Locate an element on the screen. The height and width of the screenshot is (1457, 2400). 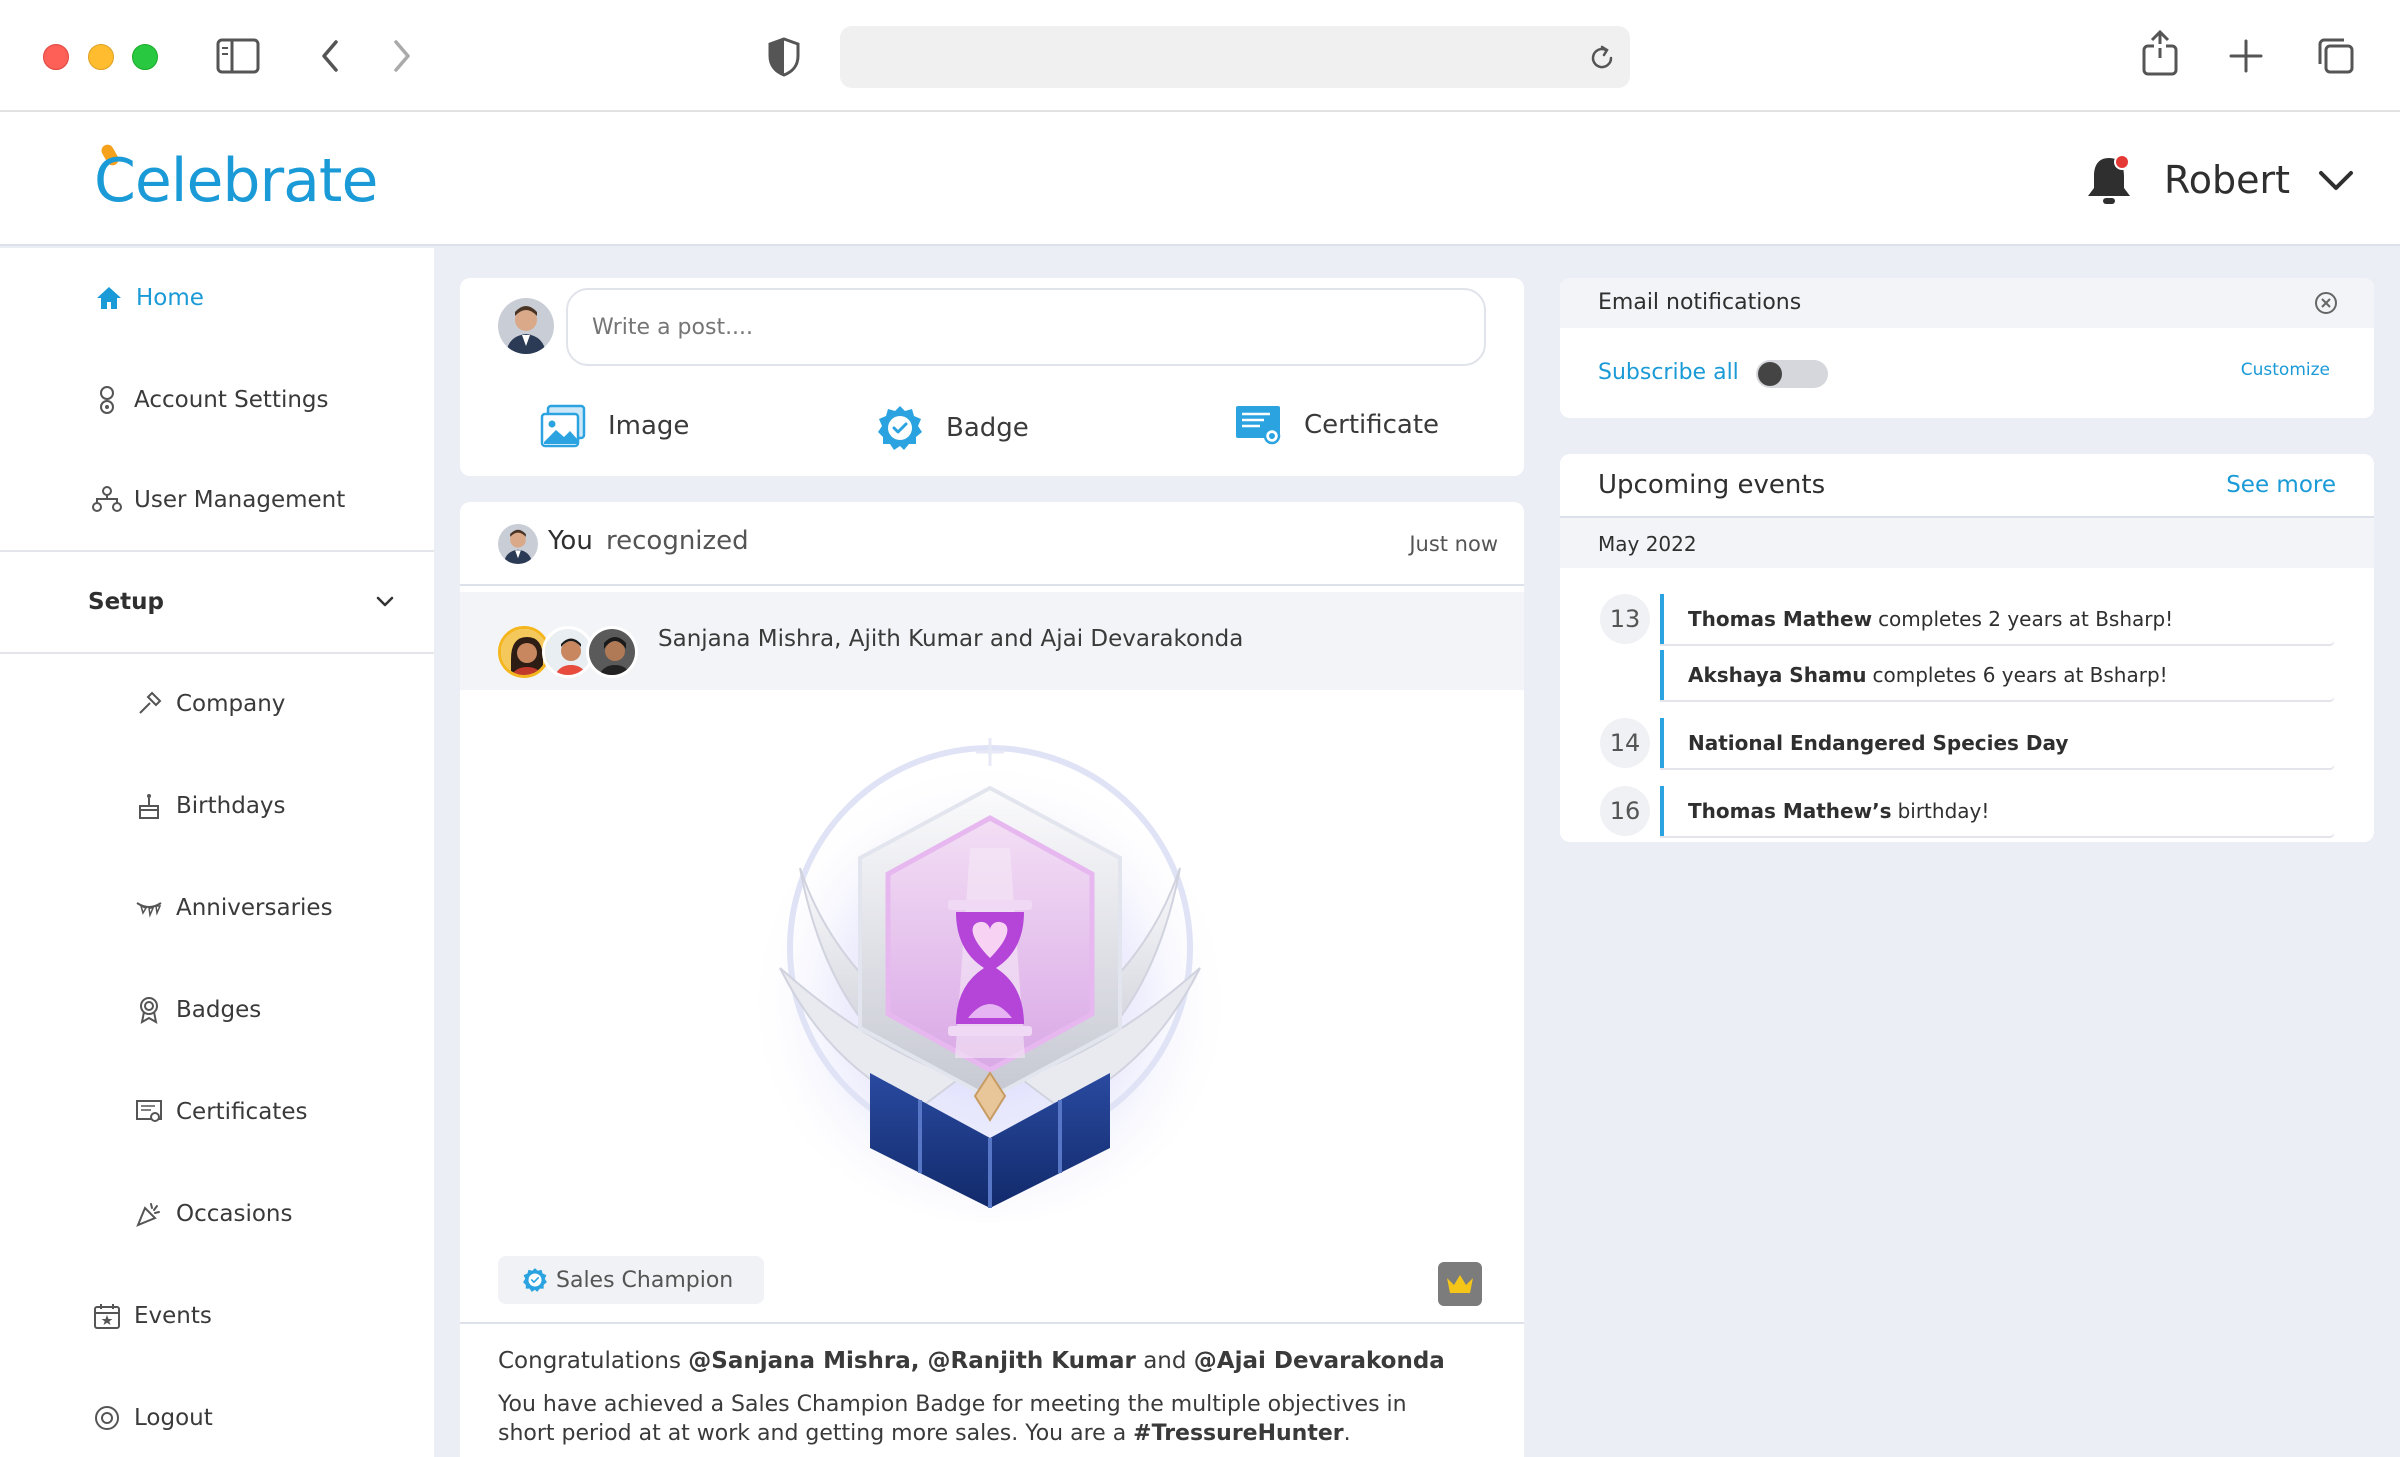
event-text: completes 2 years at Bsharp! is located at coordinates (2026, 619).